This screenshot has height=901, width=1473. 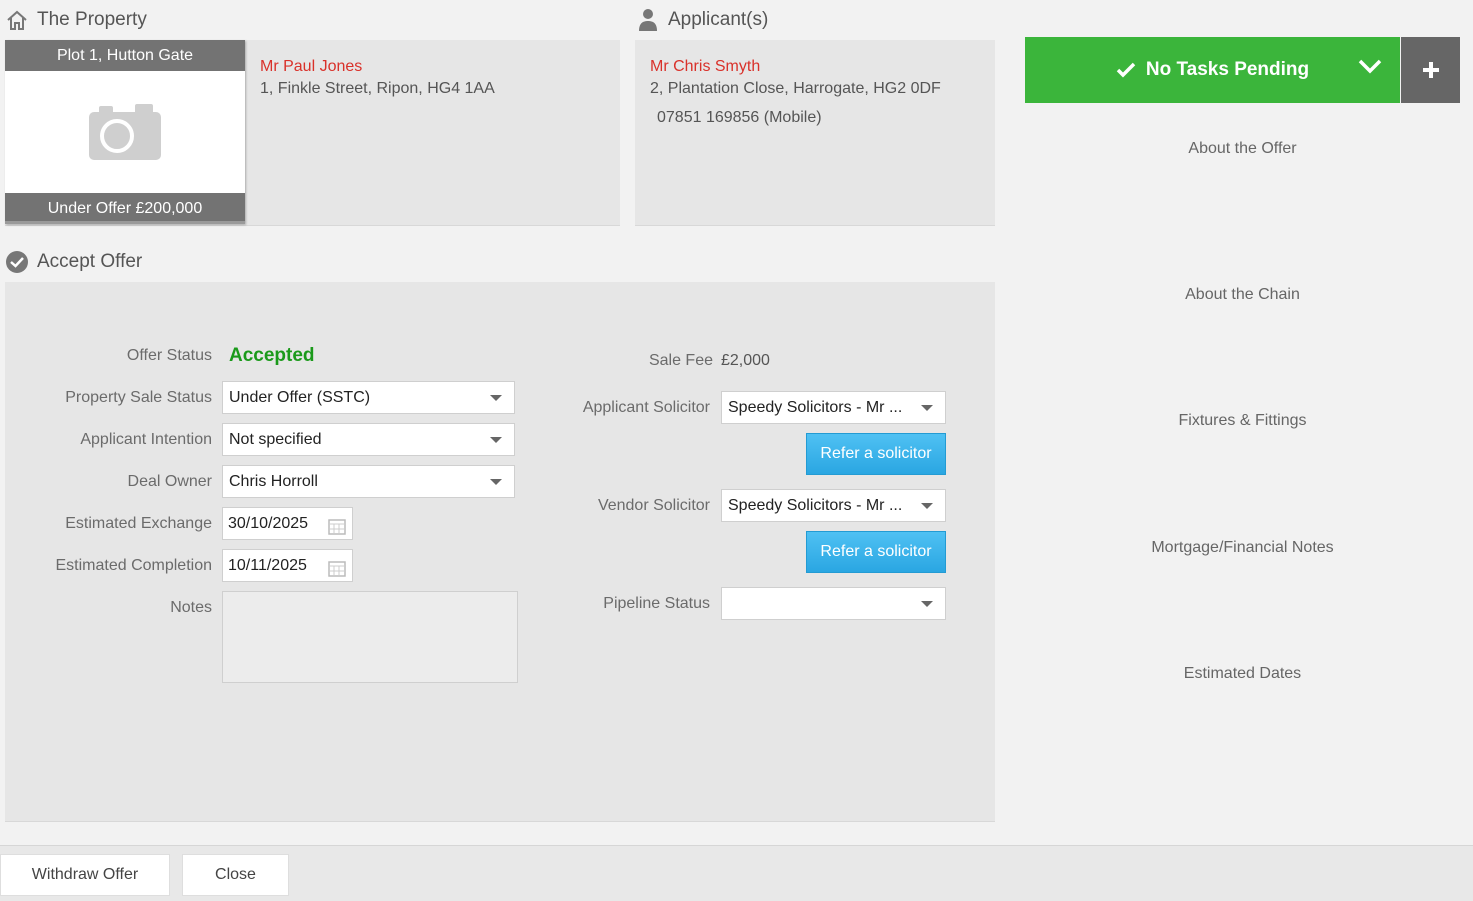 I want to click on applicant-intention-label: Applicant Intention, so click(x=146, y=439).